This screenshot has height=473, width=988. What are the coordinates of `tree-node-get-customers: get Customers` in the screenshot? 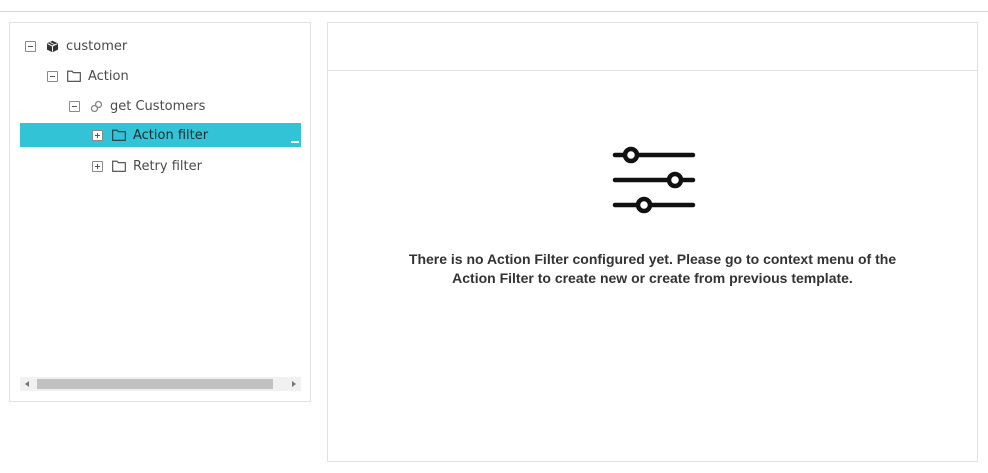 It's located at (163, 106).